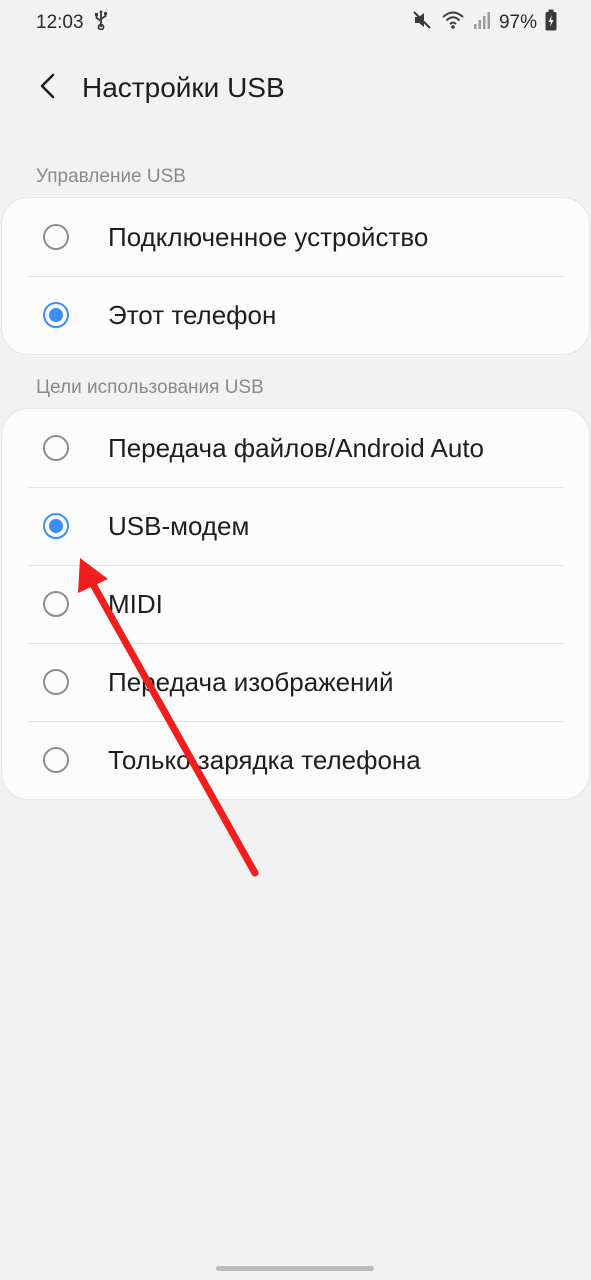  I want to click on option-midi: MIDI, so click(295, 604).